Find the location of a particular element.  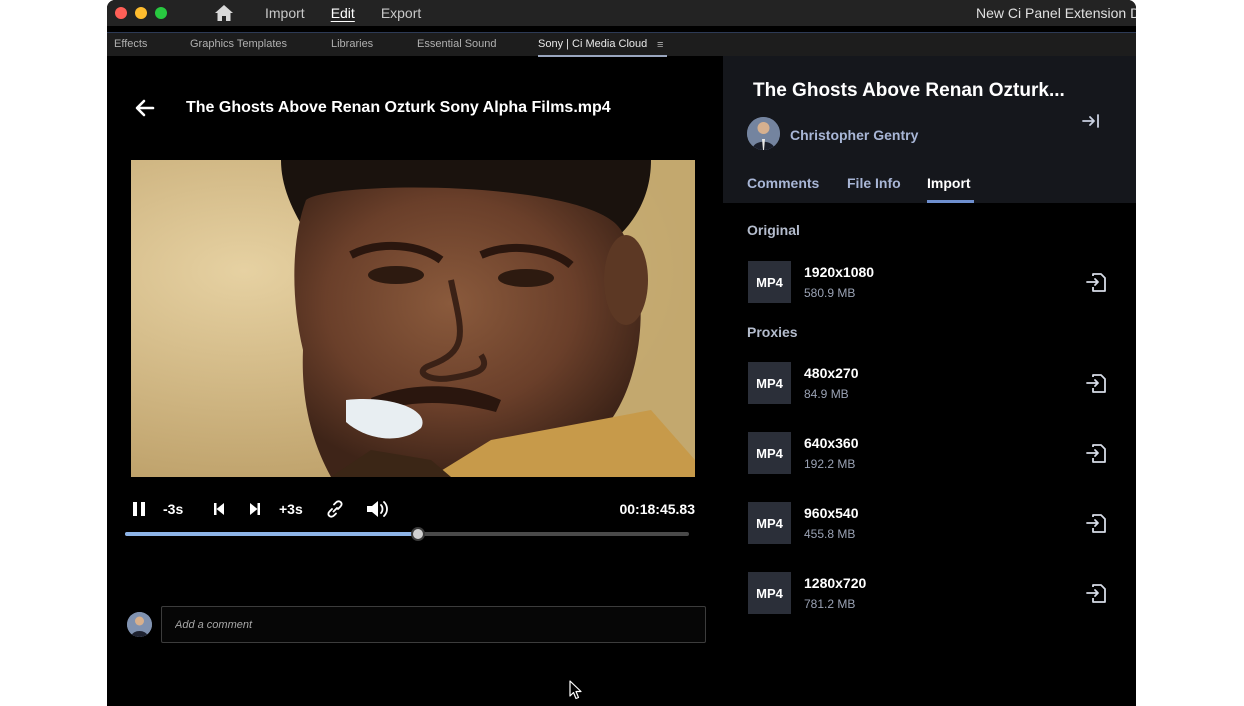

volume-icon is located at coordinates (378, 509).